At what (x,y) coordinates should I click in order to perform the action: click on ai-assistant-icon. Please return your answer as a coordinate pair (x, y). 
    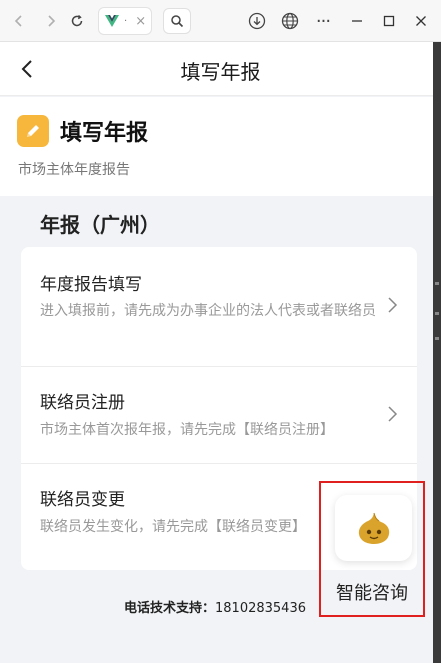
    Looking at the image, I should click on (373, 528).